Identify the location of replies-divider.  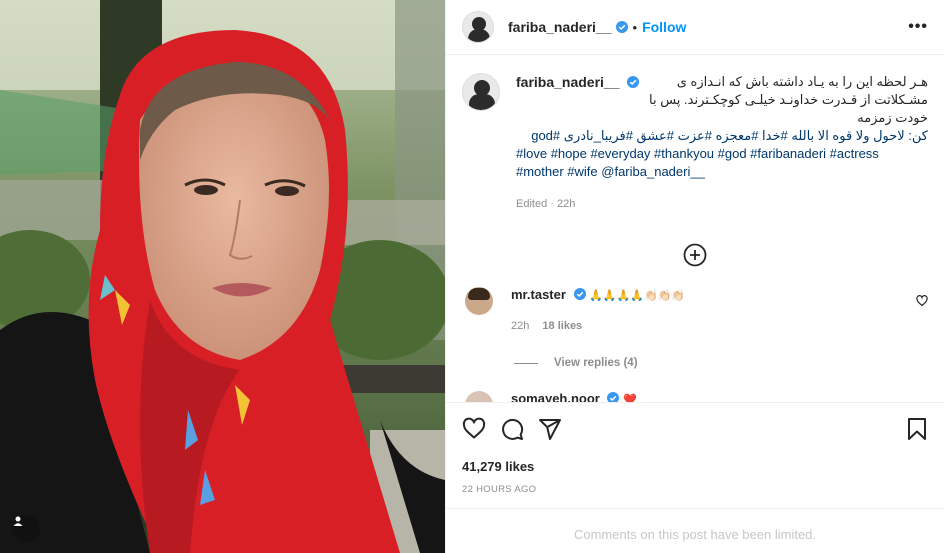
(526, 363).